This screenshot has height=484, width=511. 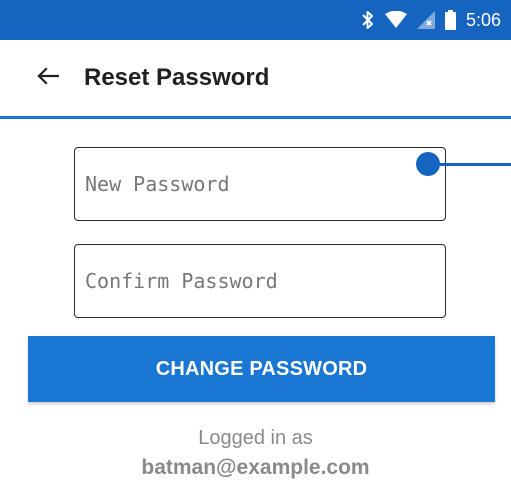 What do you see at coordinates (368, 20) in the screenshot?
I see `bluetooth-icon` at bounding box center [368, 20].